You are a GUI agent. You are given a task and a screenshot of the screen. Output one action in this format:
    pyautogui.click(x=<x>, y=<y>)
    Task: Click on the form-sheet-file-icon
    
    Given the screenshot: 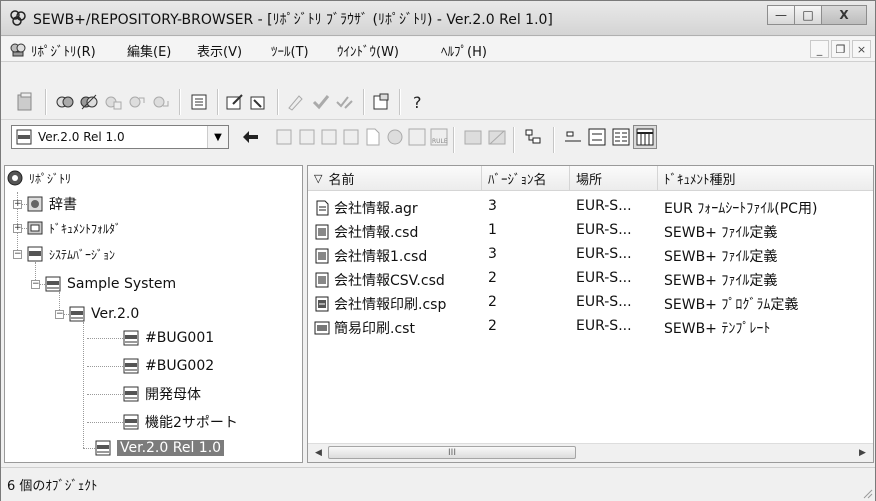 What is the action you would take?
    pyautogui.click(x=322, y=208)
    